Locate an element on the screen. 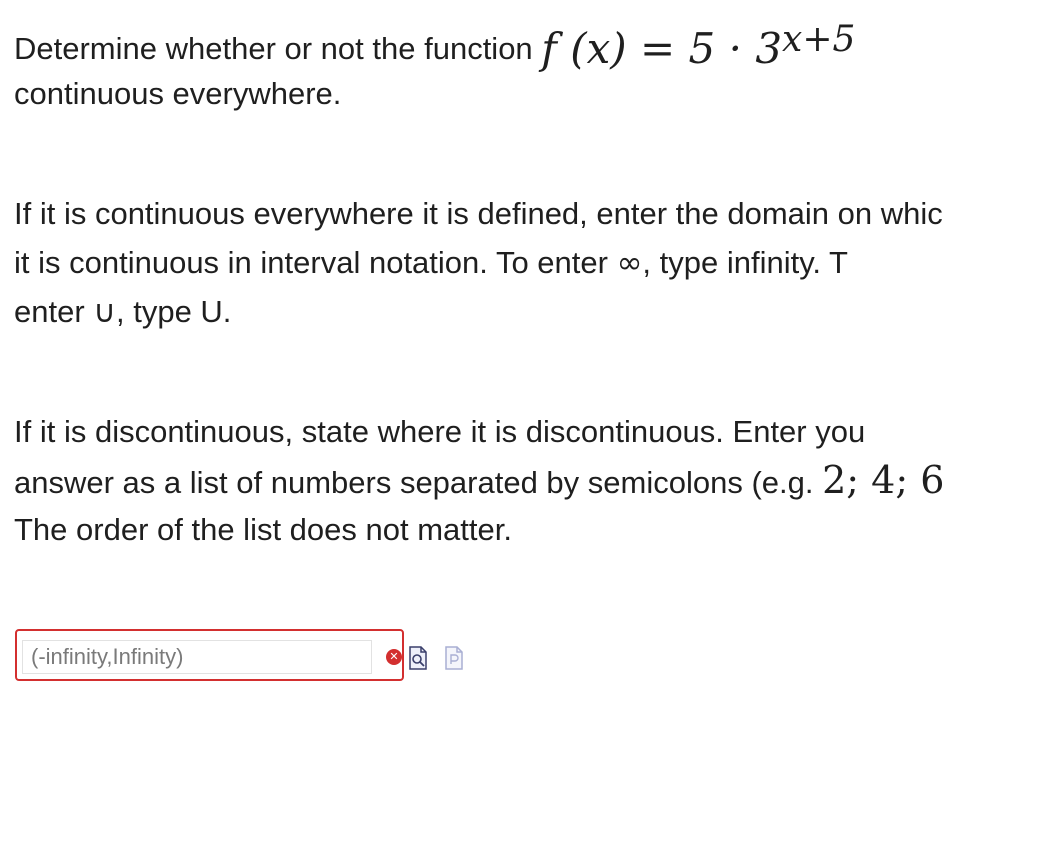  union-symbol: ∪ is located at coordinates (104, 312).